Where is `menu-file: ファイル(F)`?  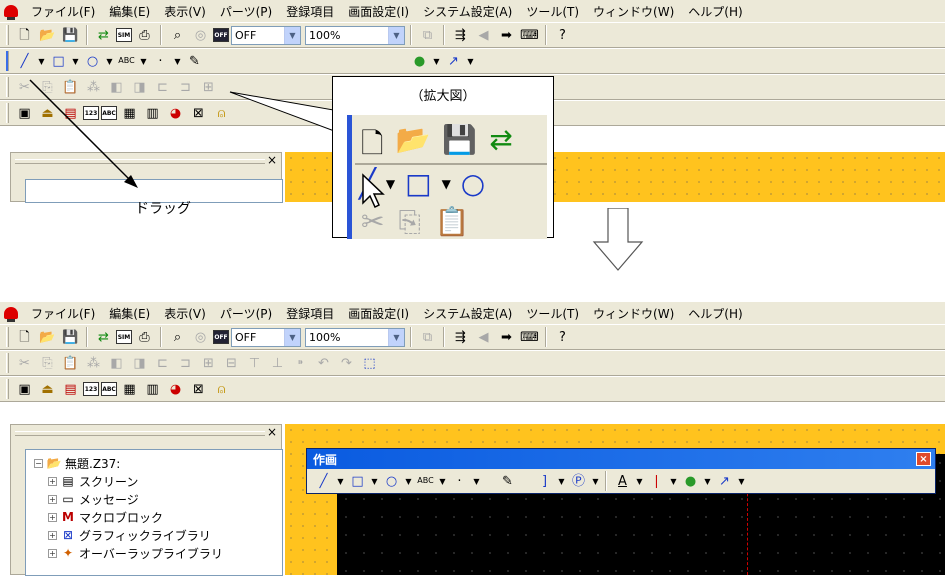
menu-file: ファイル(F) is located at coordinates (63, 313).